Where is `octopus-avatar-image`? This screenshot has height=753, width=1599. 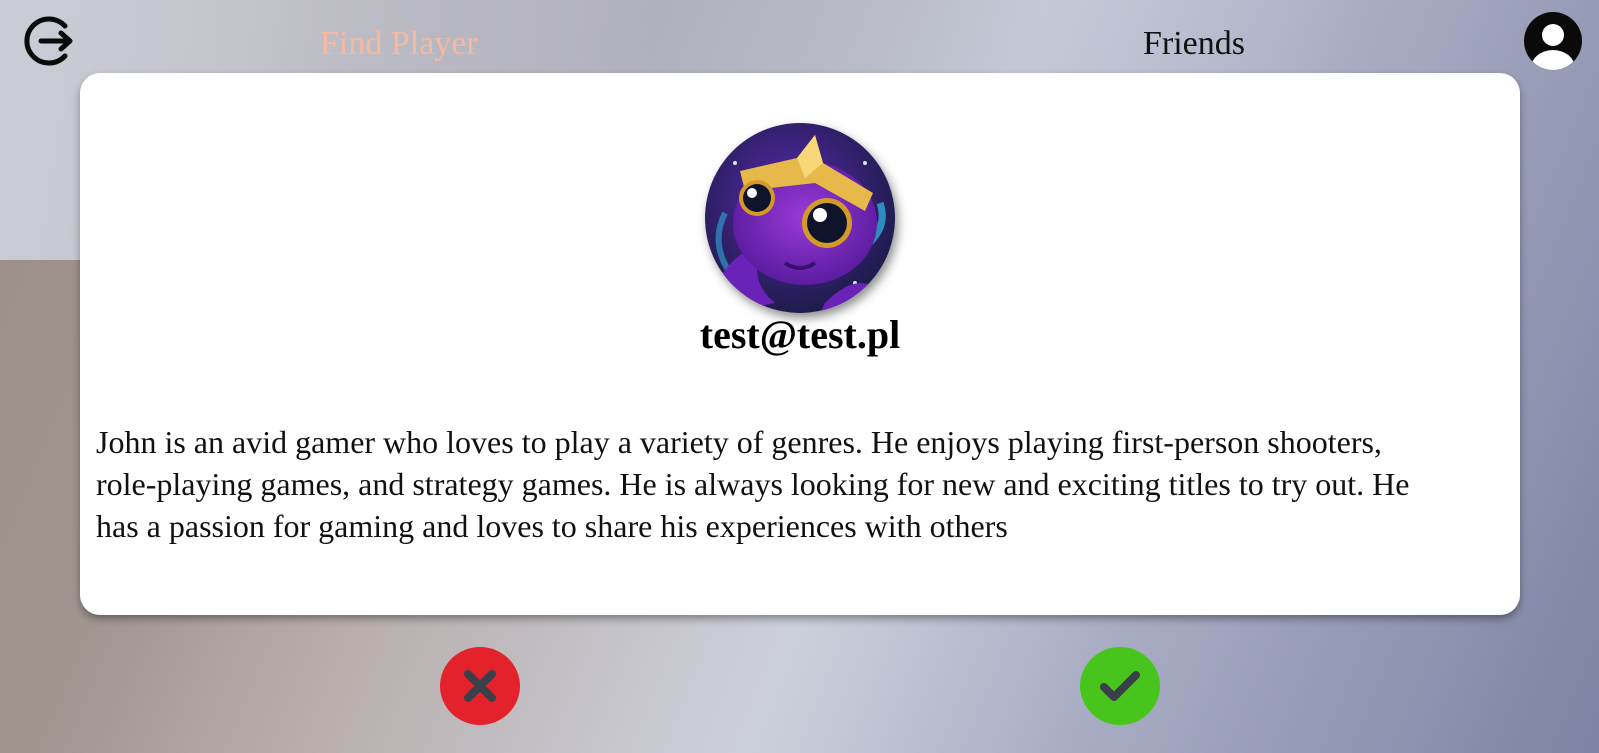 octopus-avatar-image is located at coordinates (800, 218).